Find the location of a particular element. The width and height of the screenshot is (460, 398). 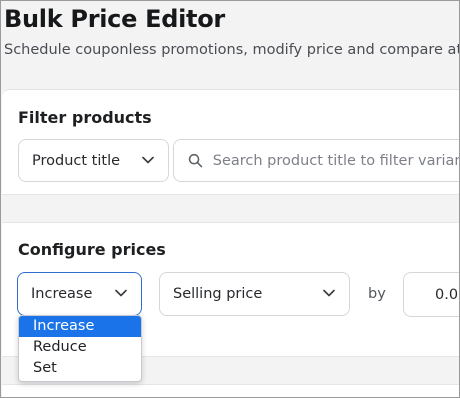

price-action-dropdown-menu: Increase Reduce Set is located at coordinates (80, 348).